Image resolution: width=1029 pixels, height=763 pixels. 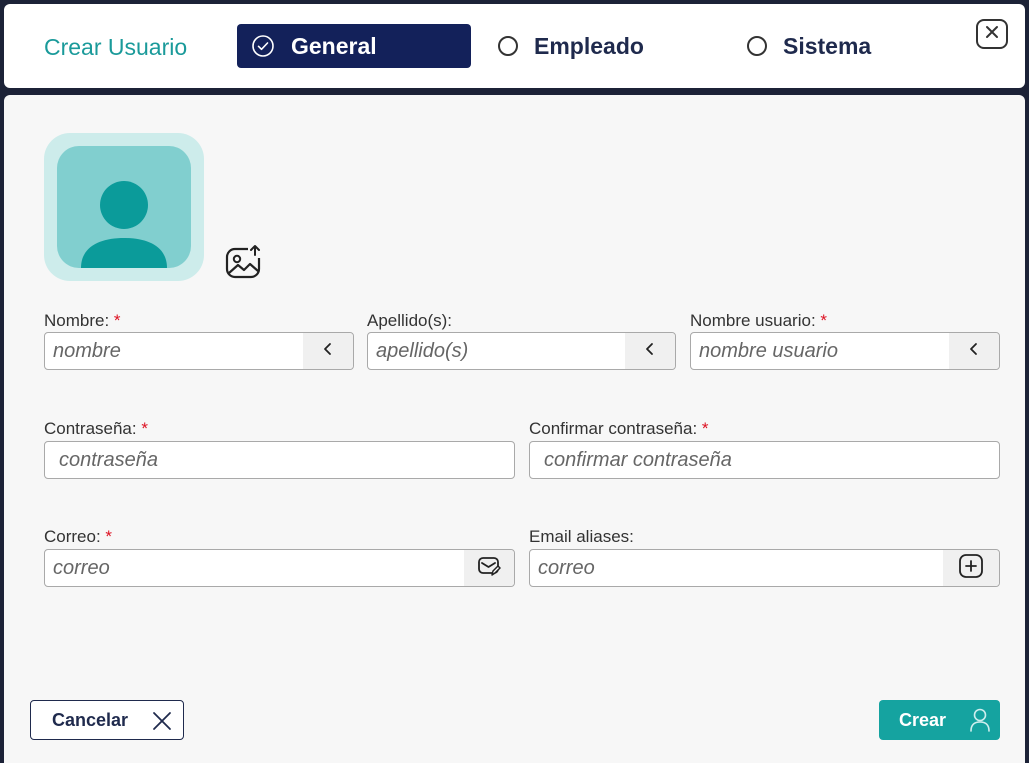 What do you see at coordinates (82, 320) in the screenshot?
I see `nombre-label: Nombre: *` at bounding box center [82, 320].